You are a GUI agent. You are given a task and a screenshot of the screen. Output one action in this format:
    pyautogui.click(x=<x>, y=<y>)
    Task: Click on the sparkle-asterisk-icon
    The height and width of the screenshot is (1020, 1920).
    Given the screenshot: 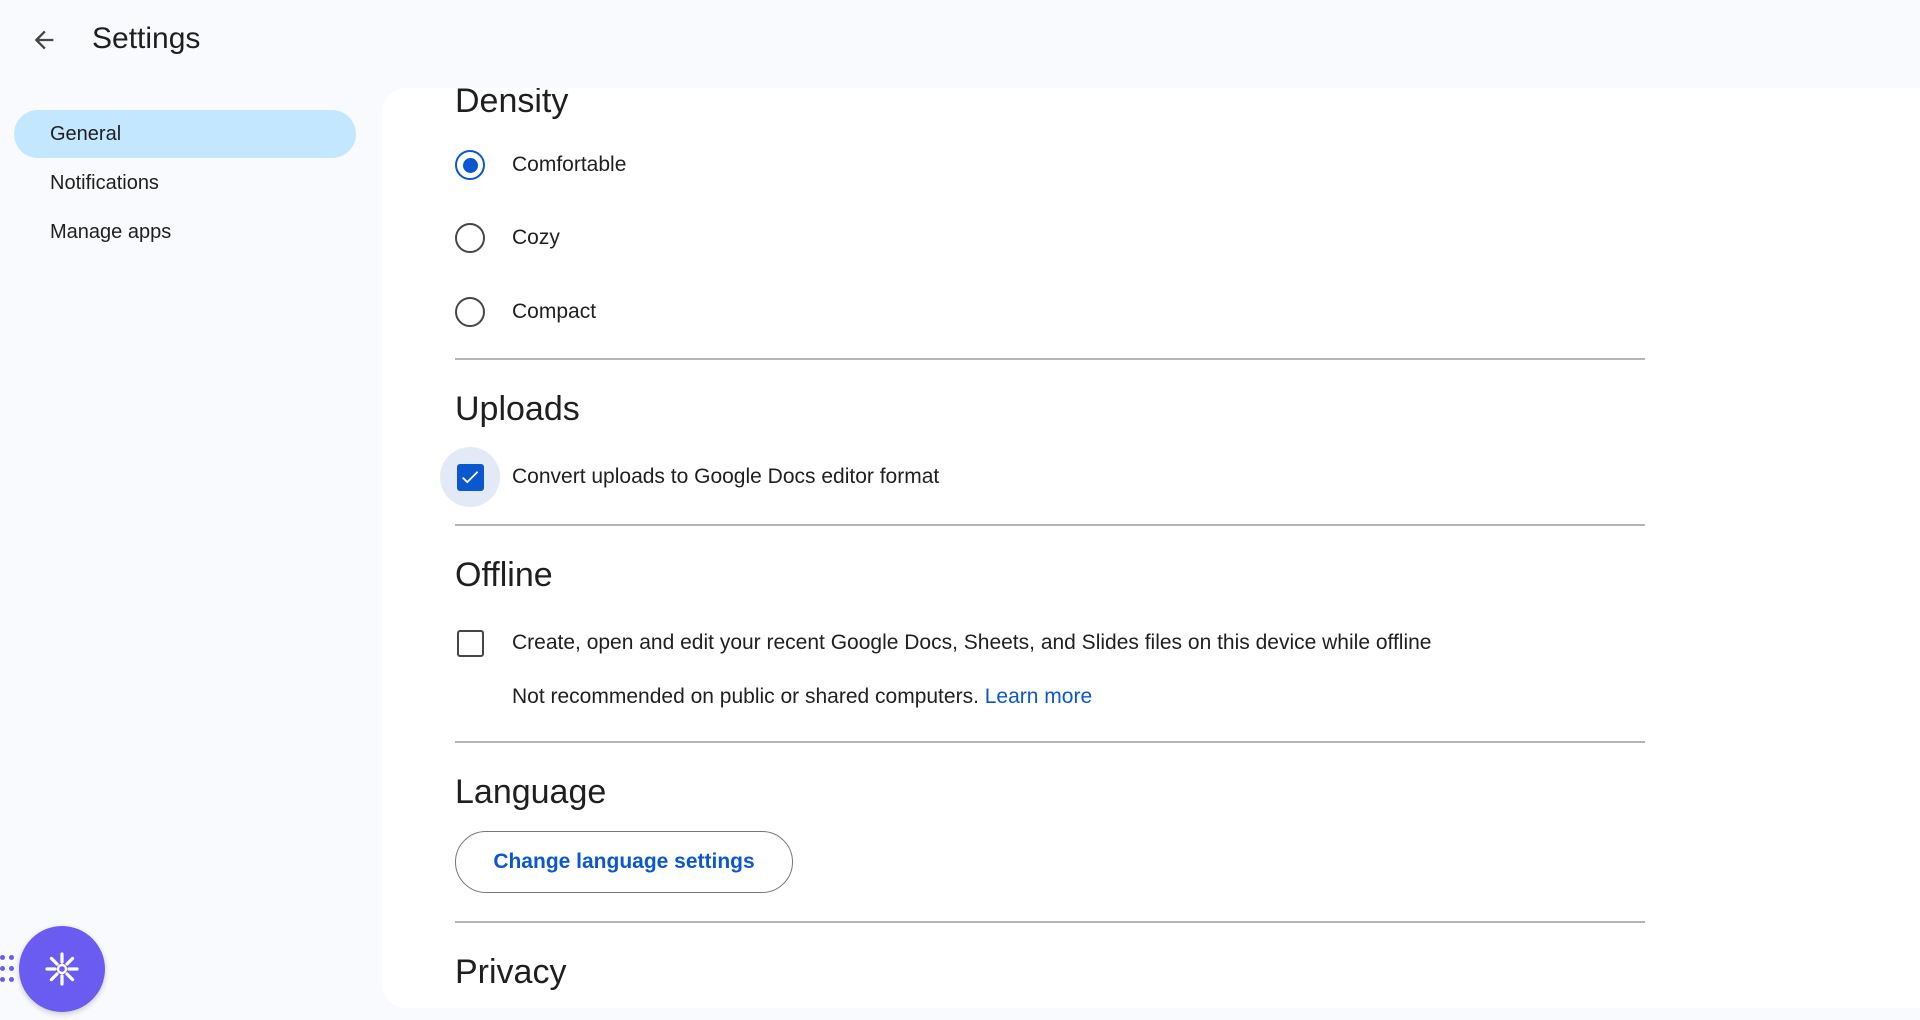 What is the action you would take?
    pyautogui.click(x=62, y=969)
    